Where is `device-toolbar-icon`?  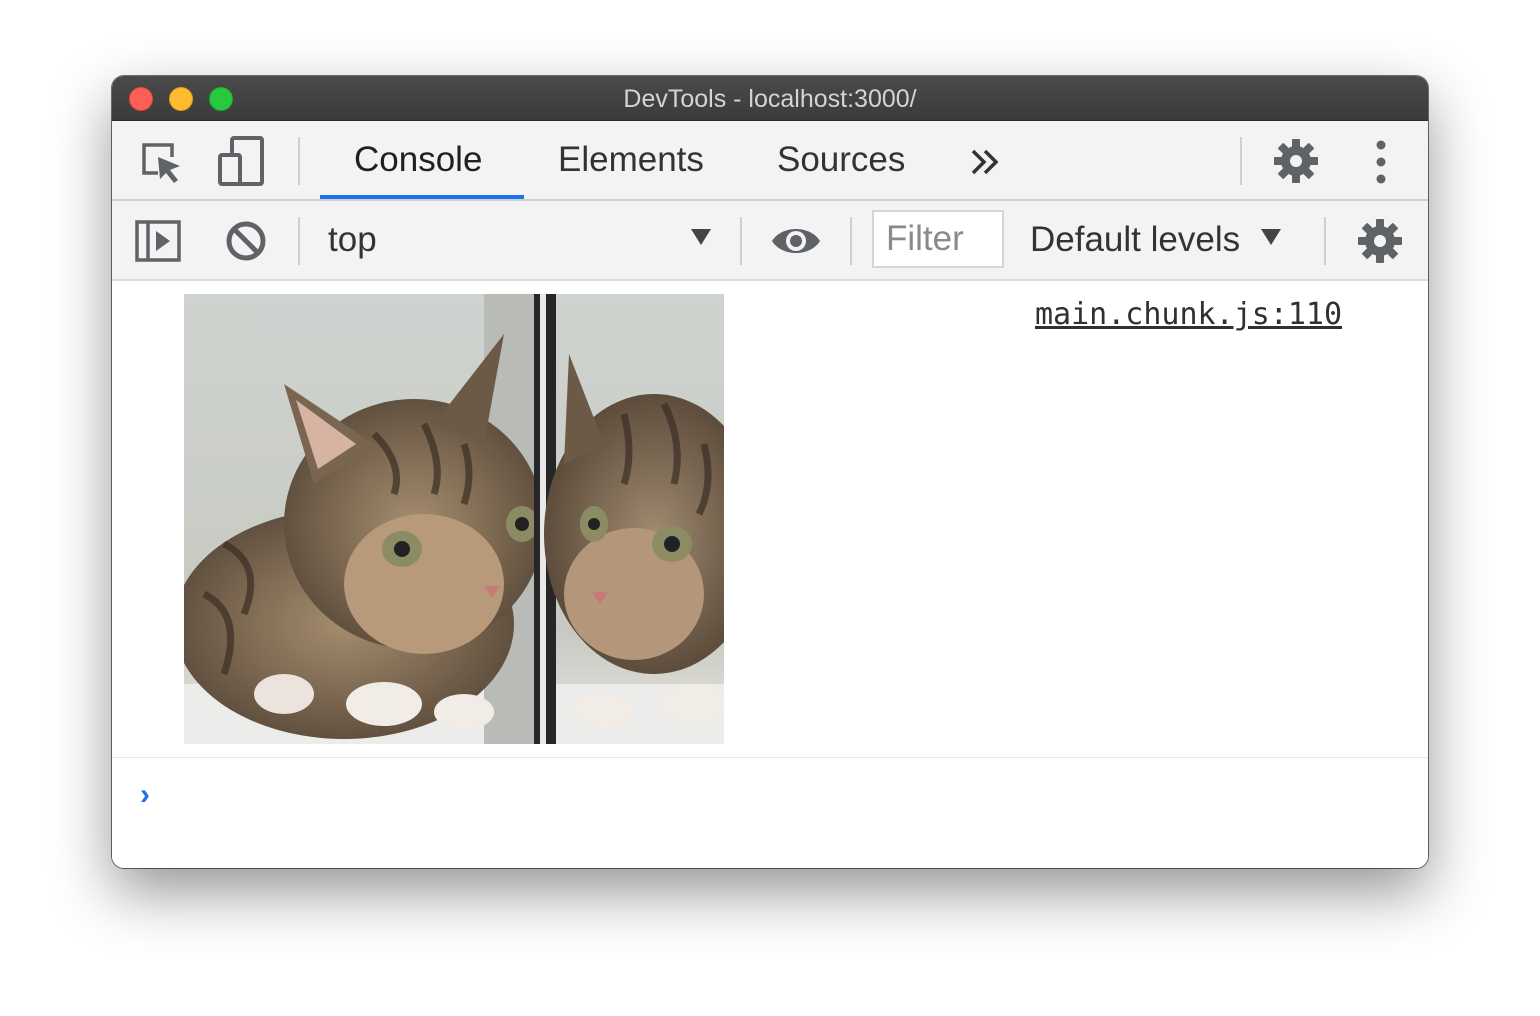
device-toolbar-icon is located at coordinates (241, 161).